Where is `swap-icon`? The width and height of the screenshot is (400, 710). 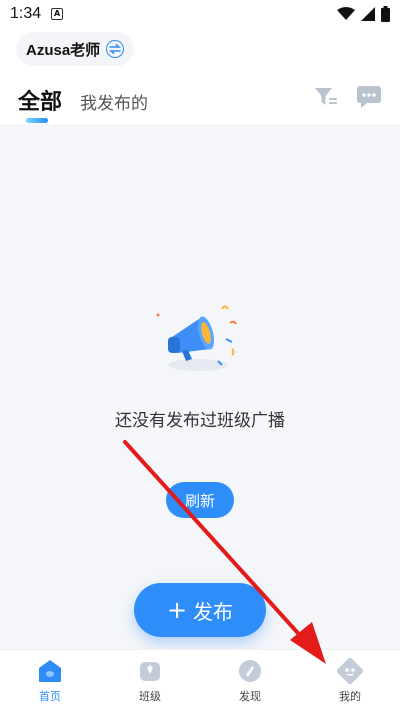
swap-icon is located at coordinates (115, 49).